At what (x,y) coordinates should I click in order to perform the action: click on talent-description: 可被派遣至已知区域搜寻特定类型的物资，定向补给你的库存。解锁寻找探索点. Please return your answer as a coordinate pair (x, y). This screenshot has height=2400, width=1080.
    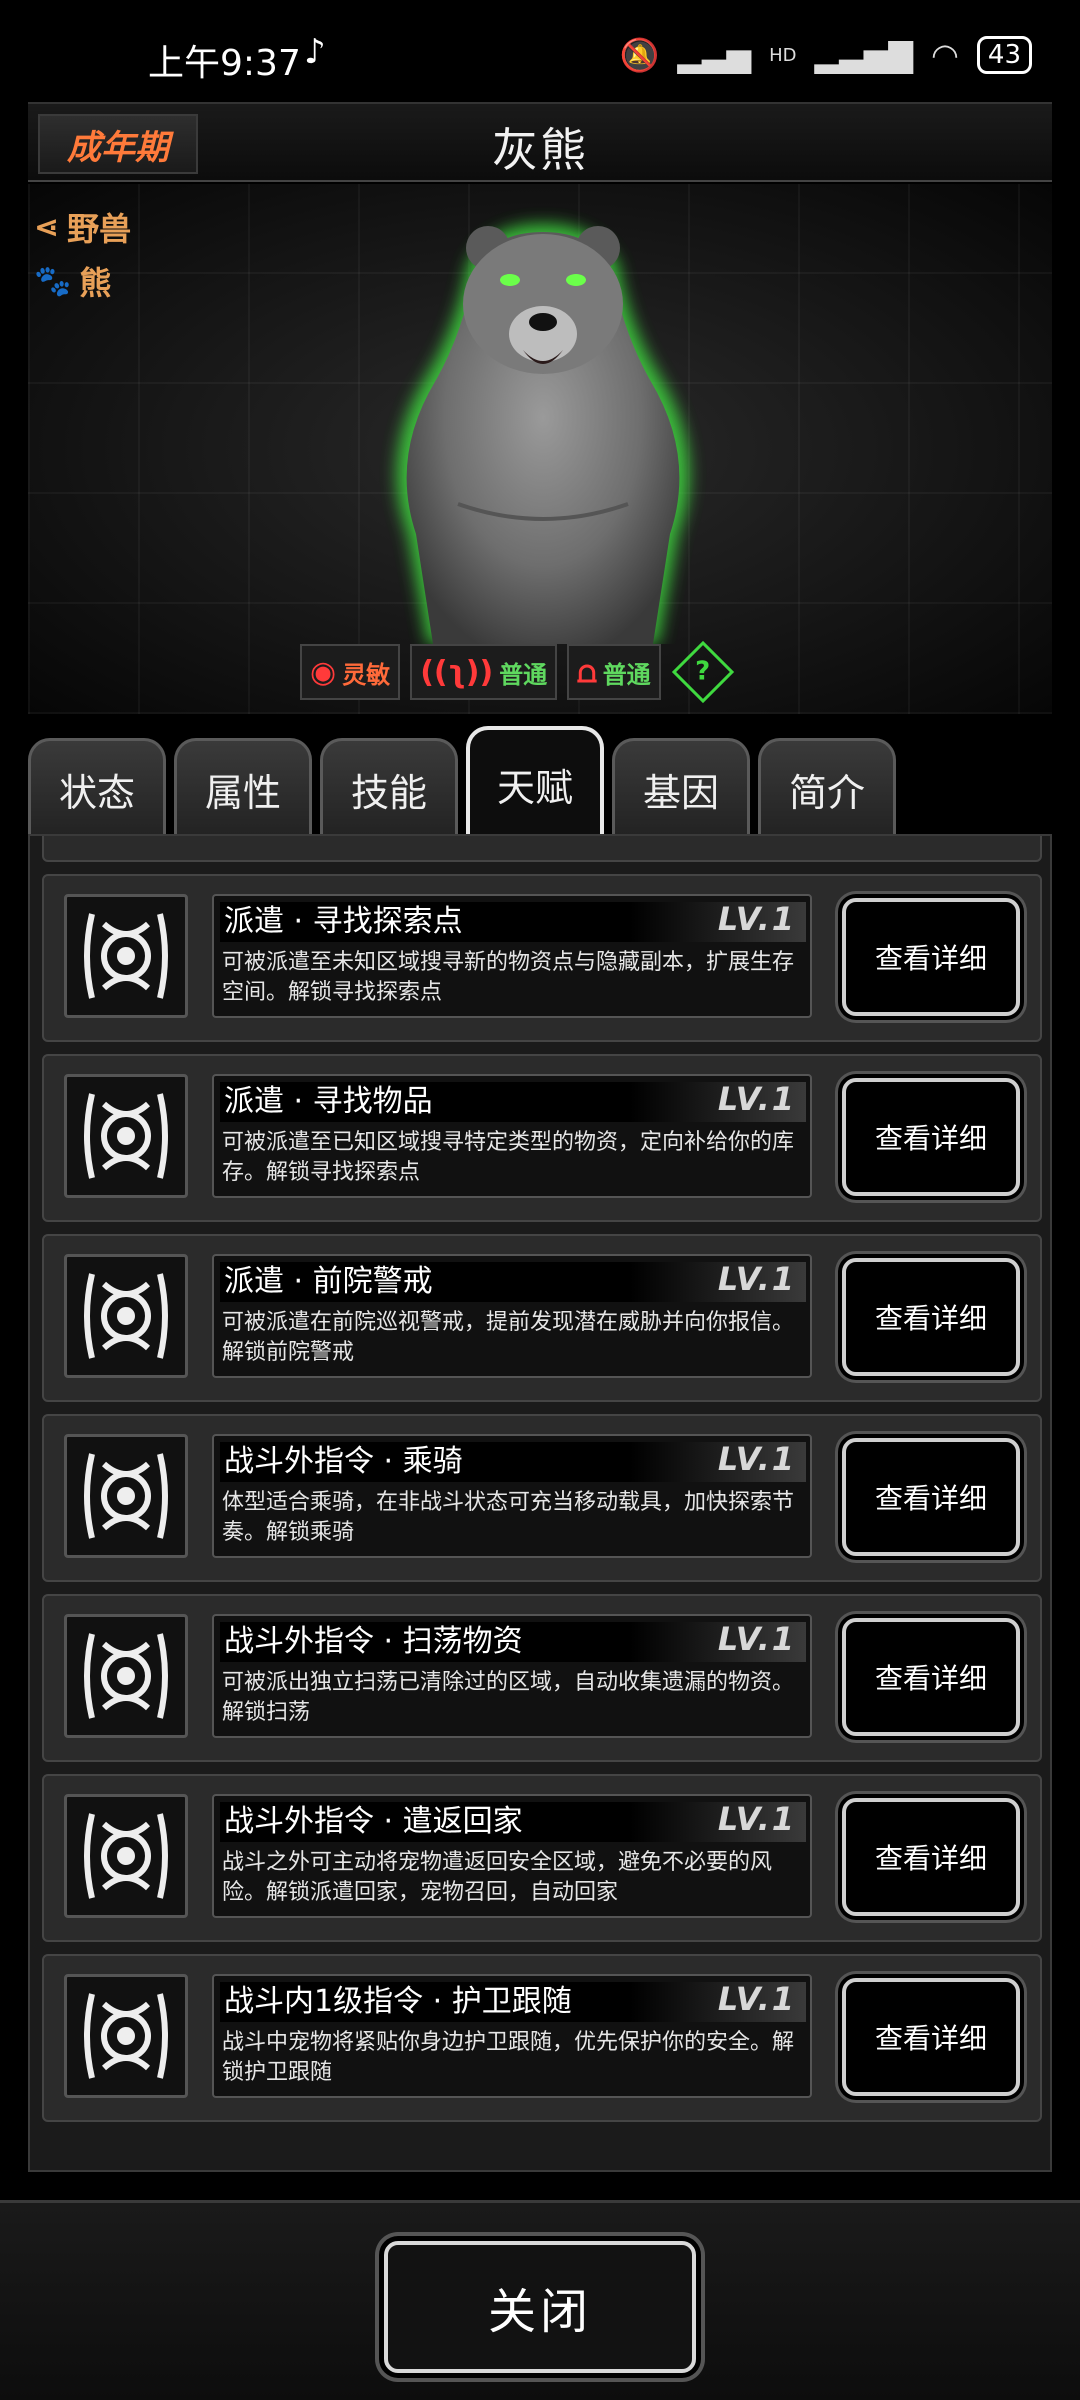
    Looking at the image, I should click on (508, 1157).